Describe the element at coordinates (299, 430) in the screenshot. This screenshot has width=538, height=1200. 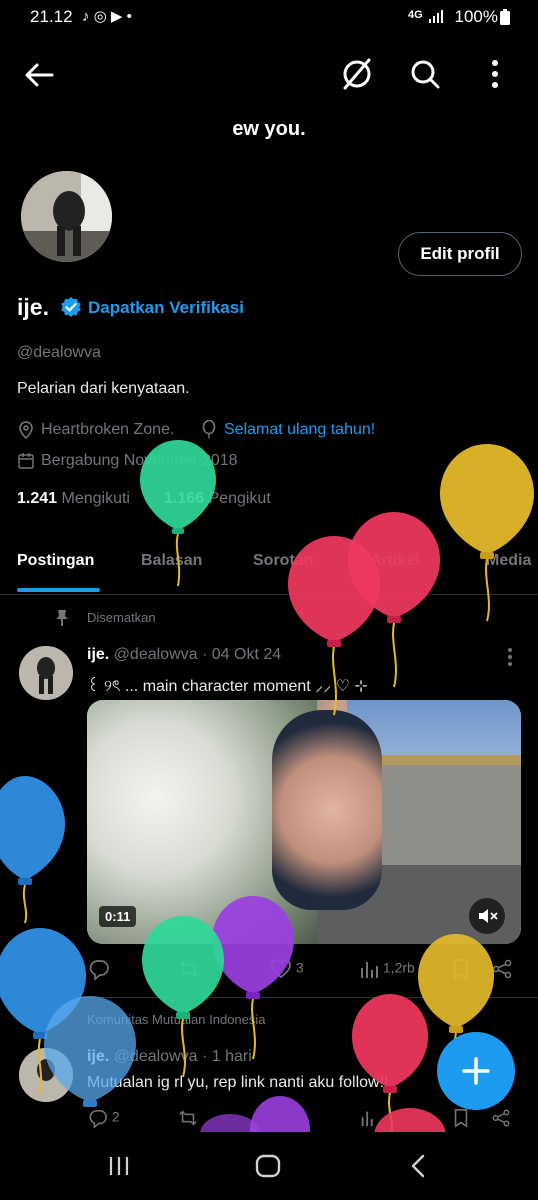
I see `birthday-link: Selamat ulang tahun!` at that location.